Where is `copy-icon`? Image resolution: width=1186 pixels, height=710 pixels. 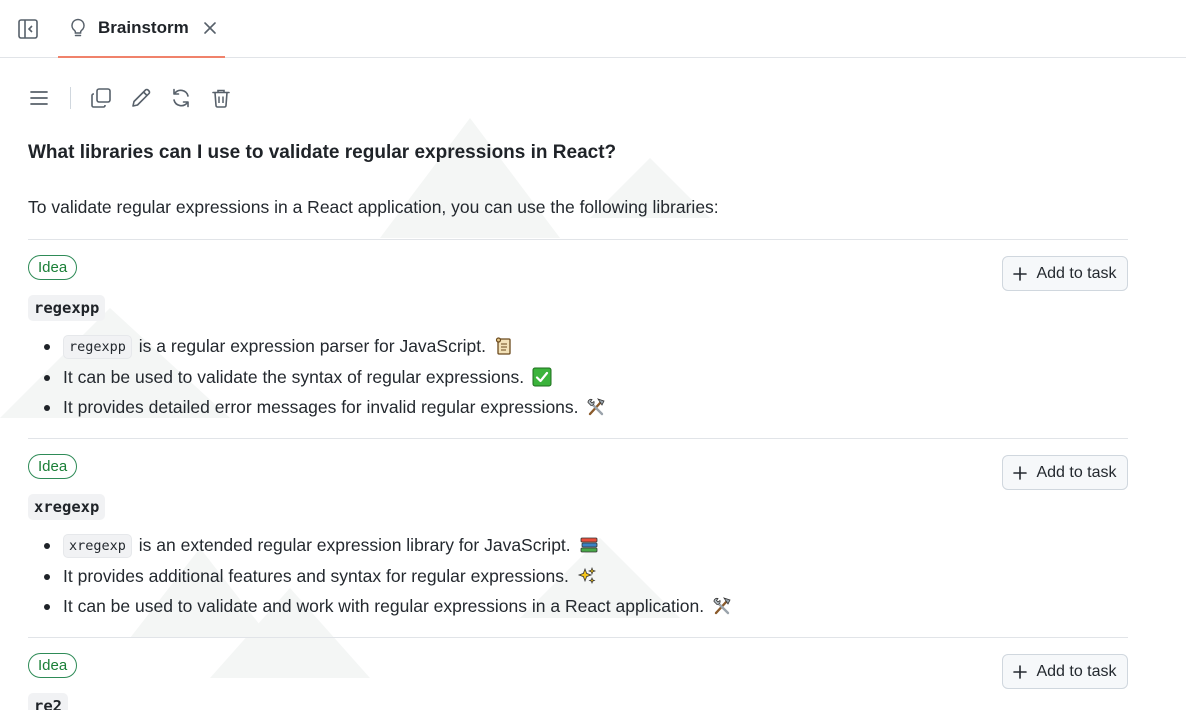
copy-icon is located at coordinates (101, 98).